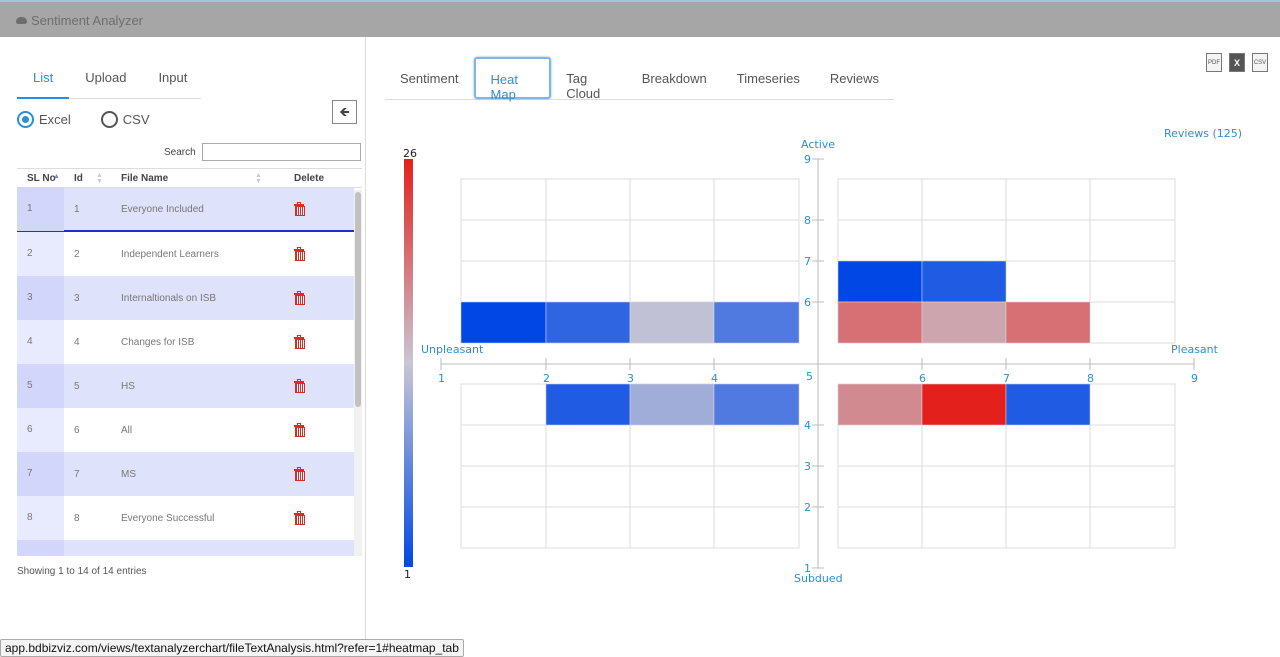 The image size is (1280, 657). I want to click on colorbar, so click(408, 363).